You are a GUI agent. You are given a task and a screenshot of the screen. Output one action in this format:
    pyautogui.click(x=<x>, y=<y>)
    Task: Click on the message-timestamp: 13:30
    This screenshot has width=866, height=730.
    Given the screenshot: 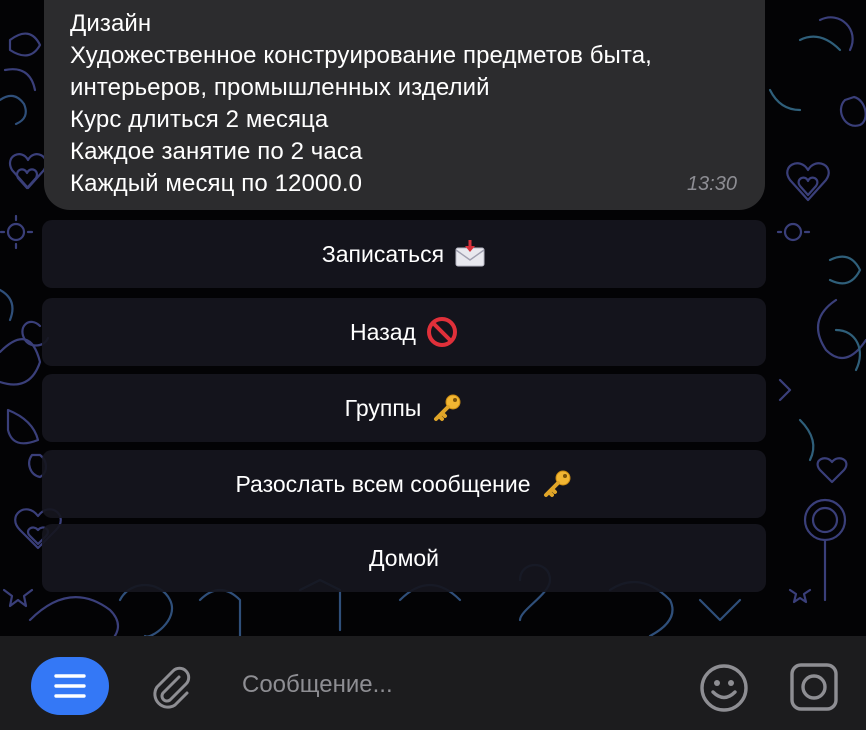 What is the action you would take?
    pyautogui.click(x=711, y=184)
    